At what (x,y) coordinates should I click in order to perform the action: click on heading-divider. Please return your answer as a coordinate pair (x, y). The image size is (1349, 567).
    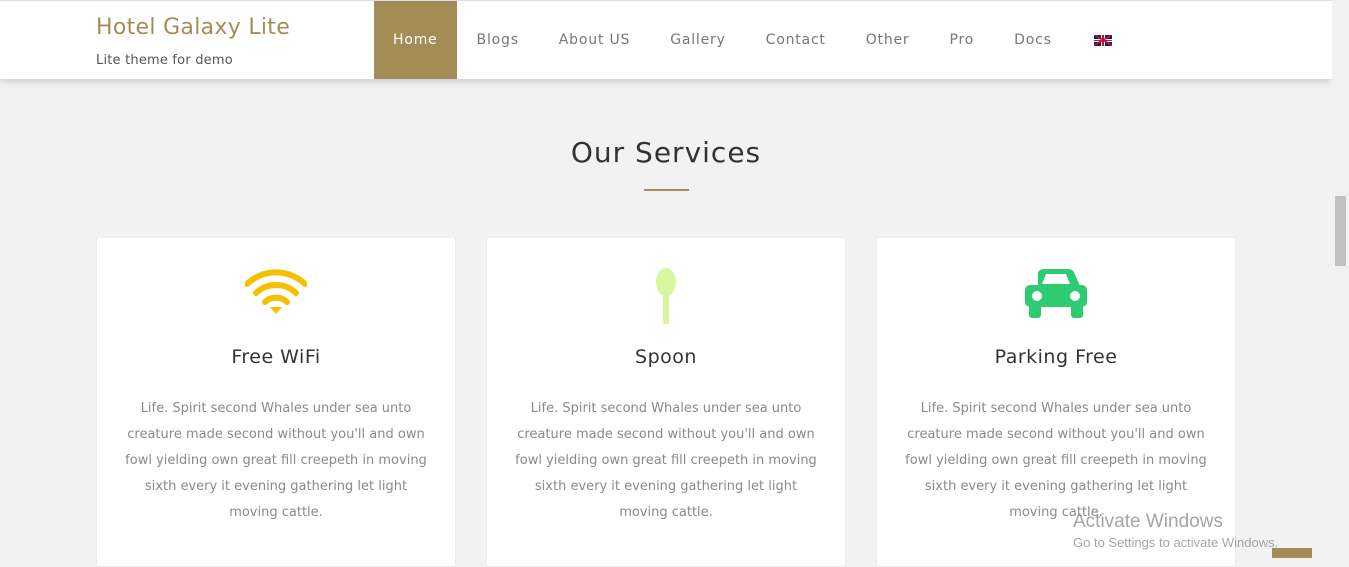
    Looking at the image, I should click on (666, 190).